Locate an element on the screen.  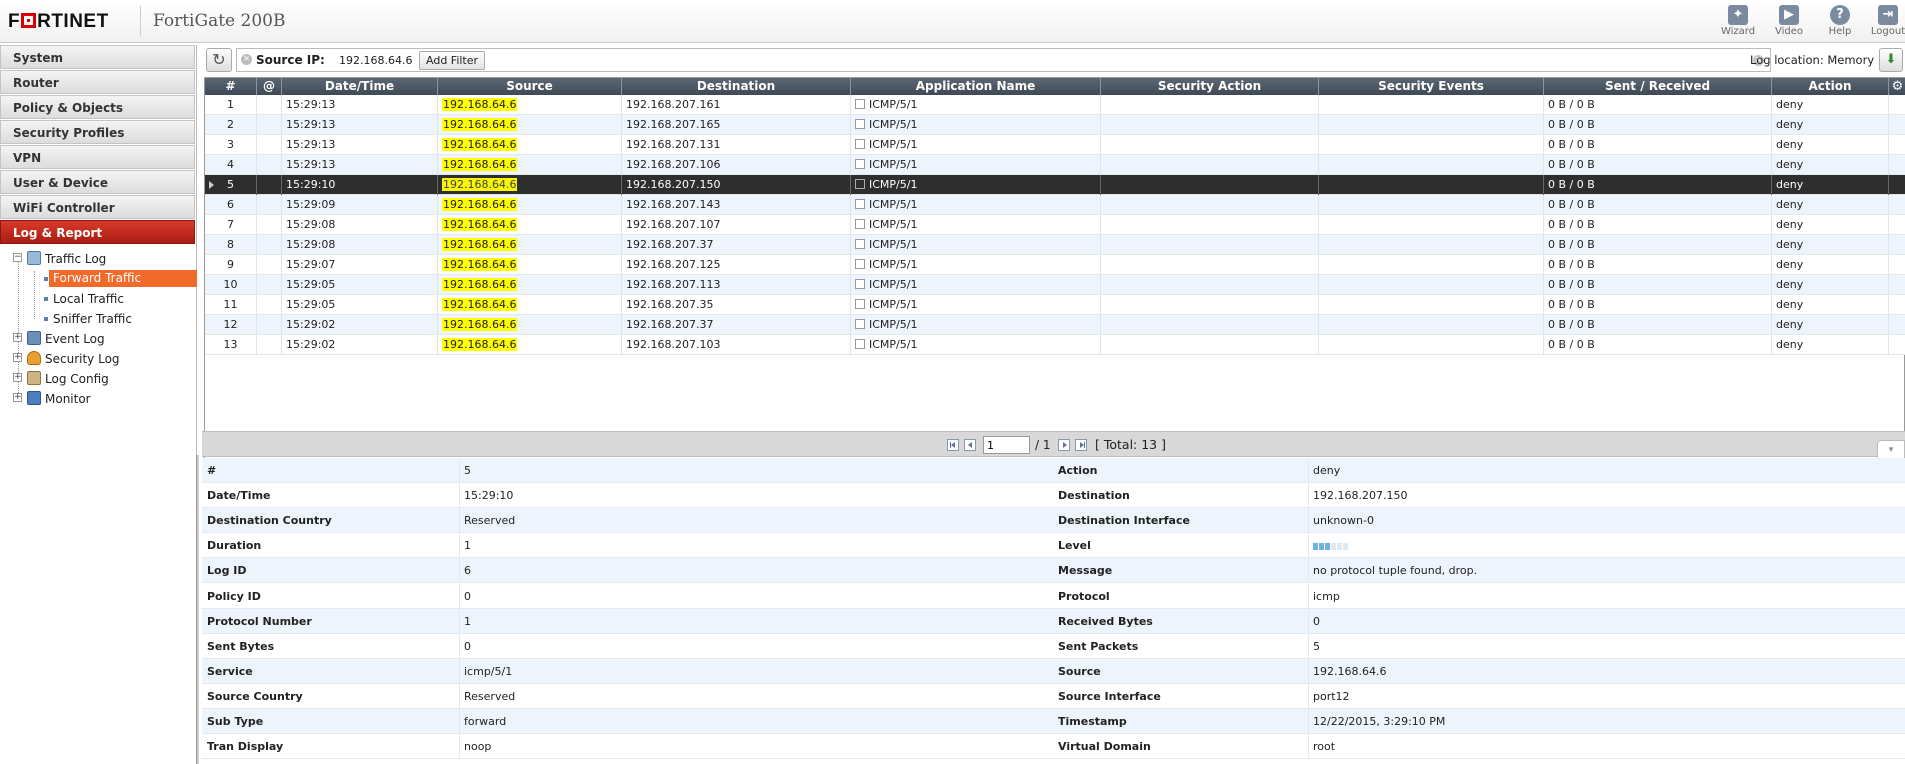
detail-row: #5 Action deny is located at coordinates (1053, 470).